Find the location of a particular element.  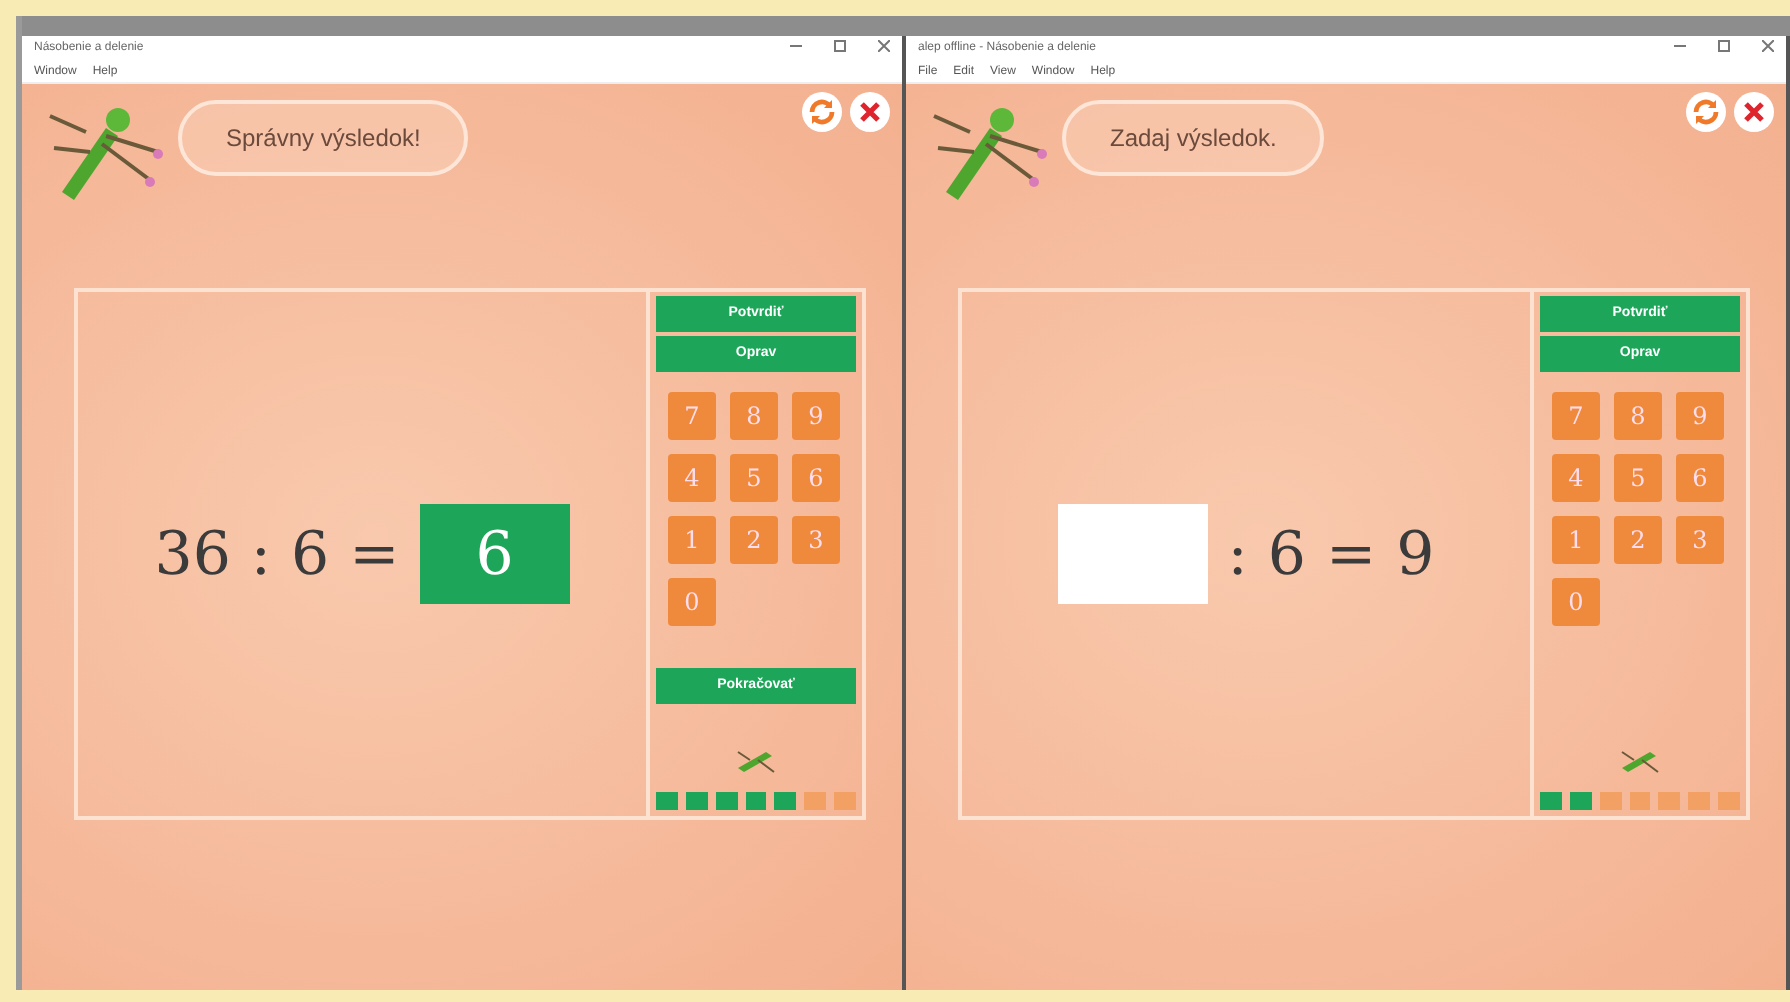

answer-field: 6 is located at coordinates (494, 554).